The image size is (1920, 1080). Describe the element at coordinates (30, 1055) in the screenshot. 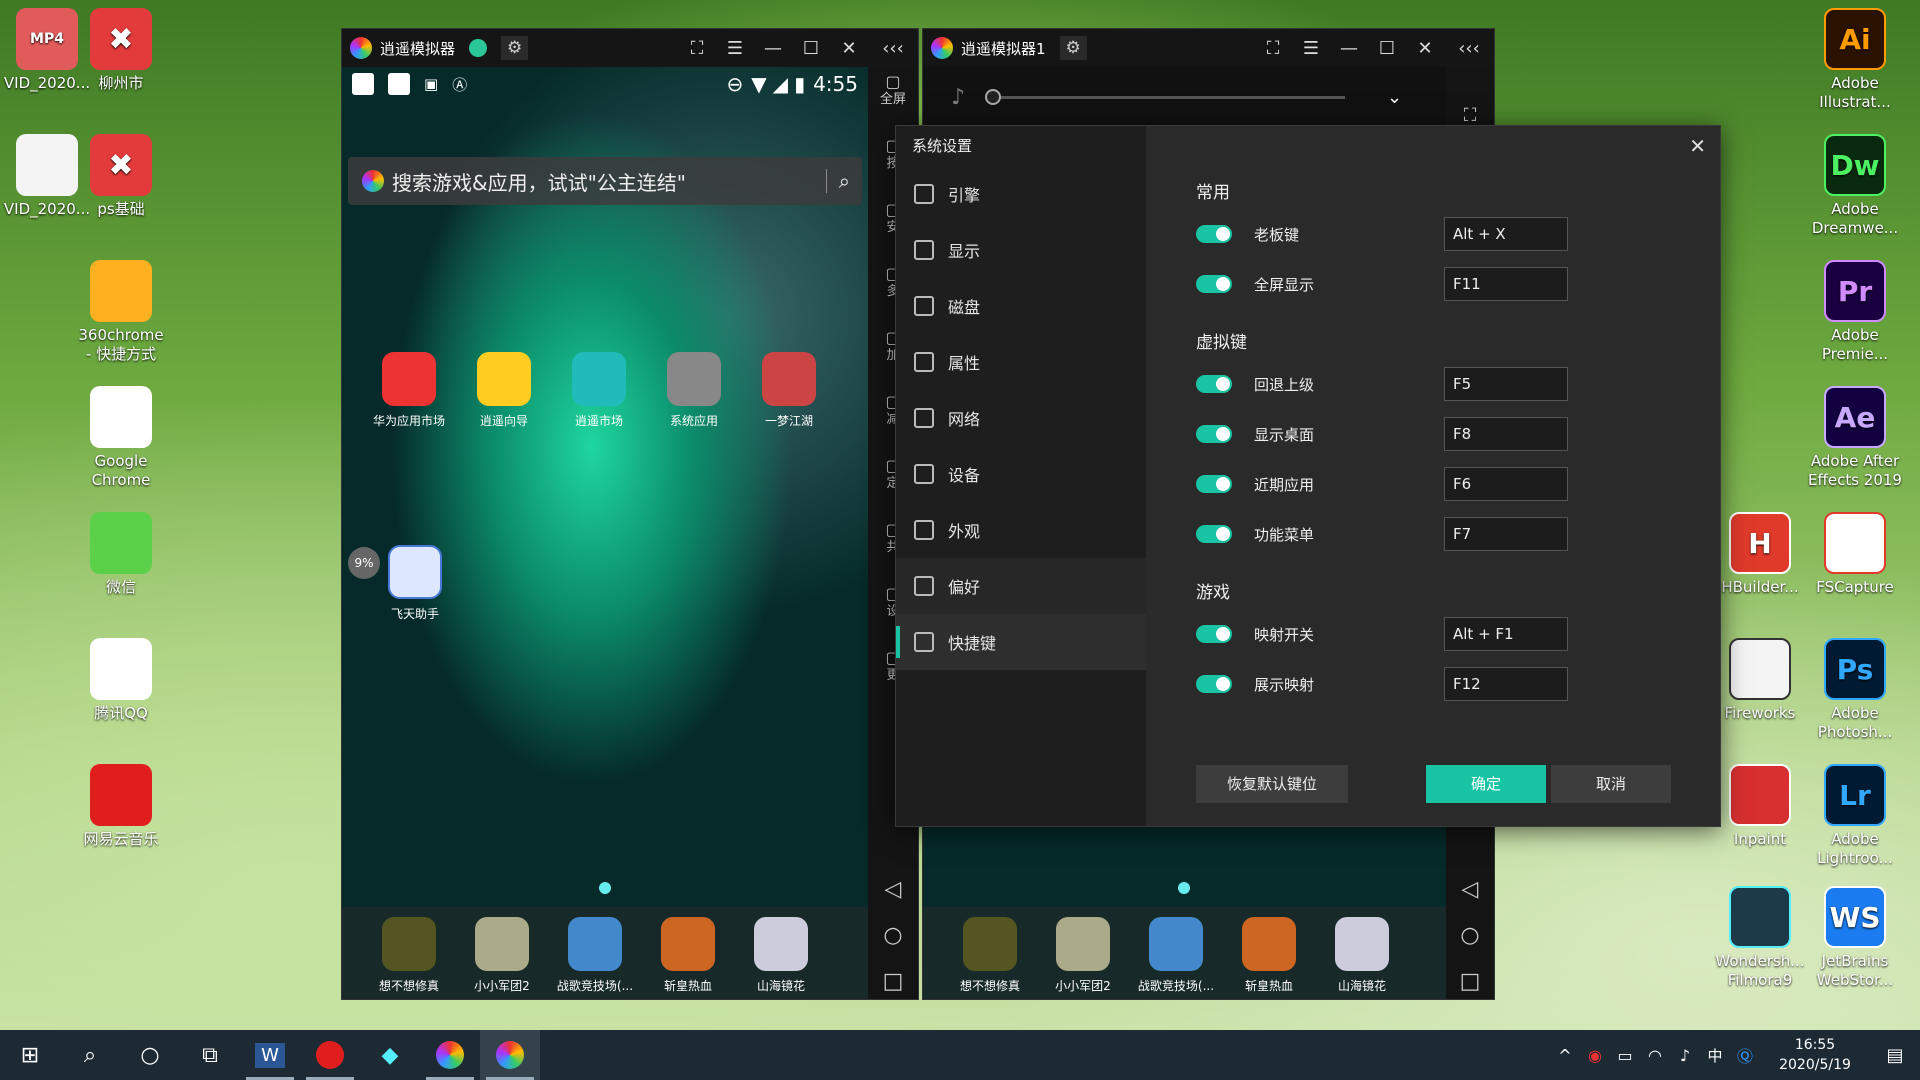

I see `start-icon: ⊞` at that location.